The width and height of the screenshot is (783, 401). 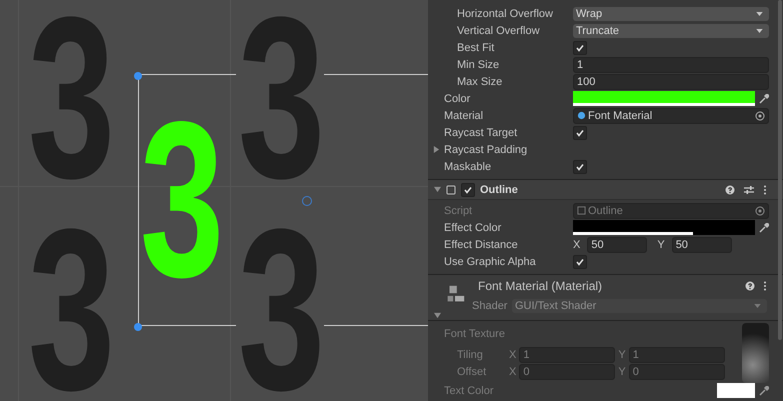 What do you see at coordinates (490, 306) in the screenshot?
I see `shader-label: Shader` at bounding box center [490, 306].